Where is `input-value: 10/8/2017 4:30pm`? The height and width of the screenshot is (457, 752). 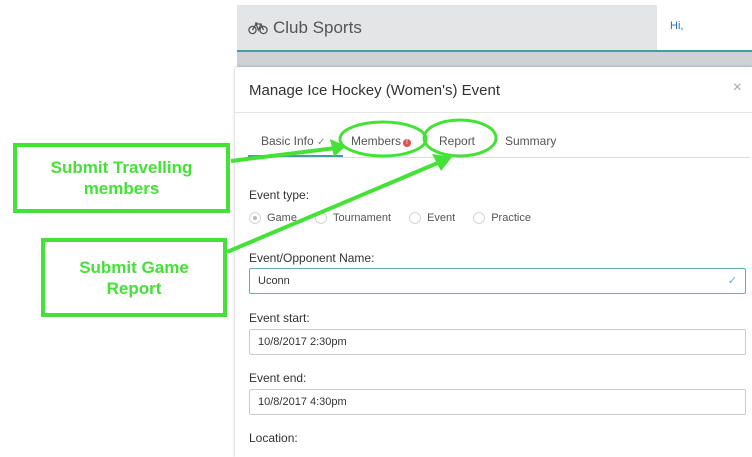
input-value: 10/8/2017 4:30pm is located at coordinates (302, 402).